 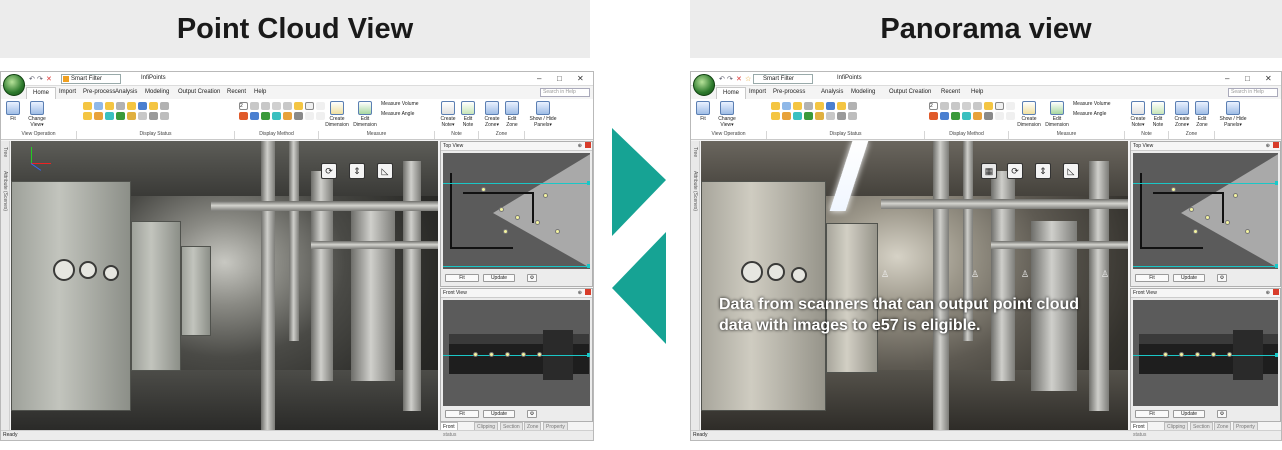 What do you see at coordinates (448, 114) in the screenshot?
I see `create-note-button: Create Note▾` at bounding box center [448, 114].